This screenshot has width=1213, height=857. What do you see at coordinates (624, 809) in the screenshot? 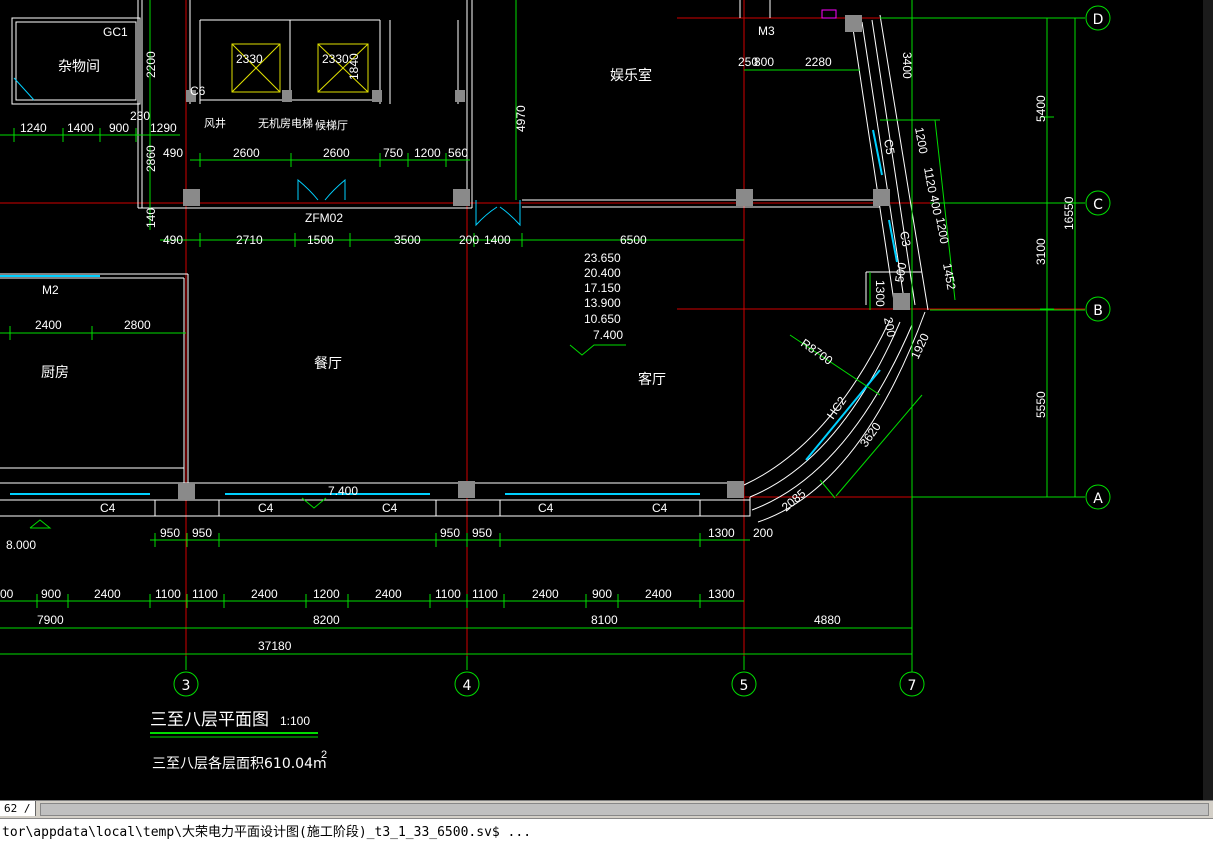
I see `horizontal-scrollbar` at bounding box center [624, 809].